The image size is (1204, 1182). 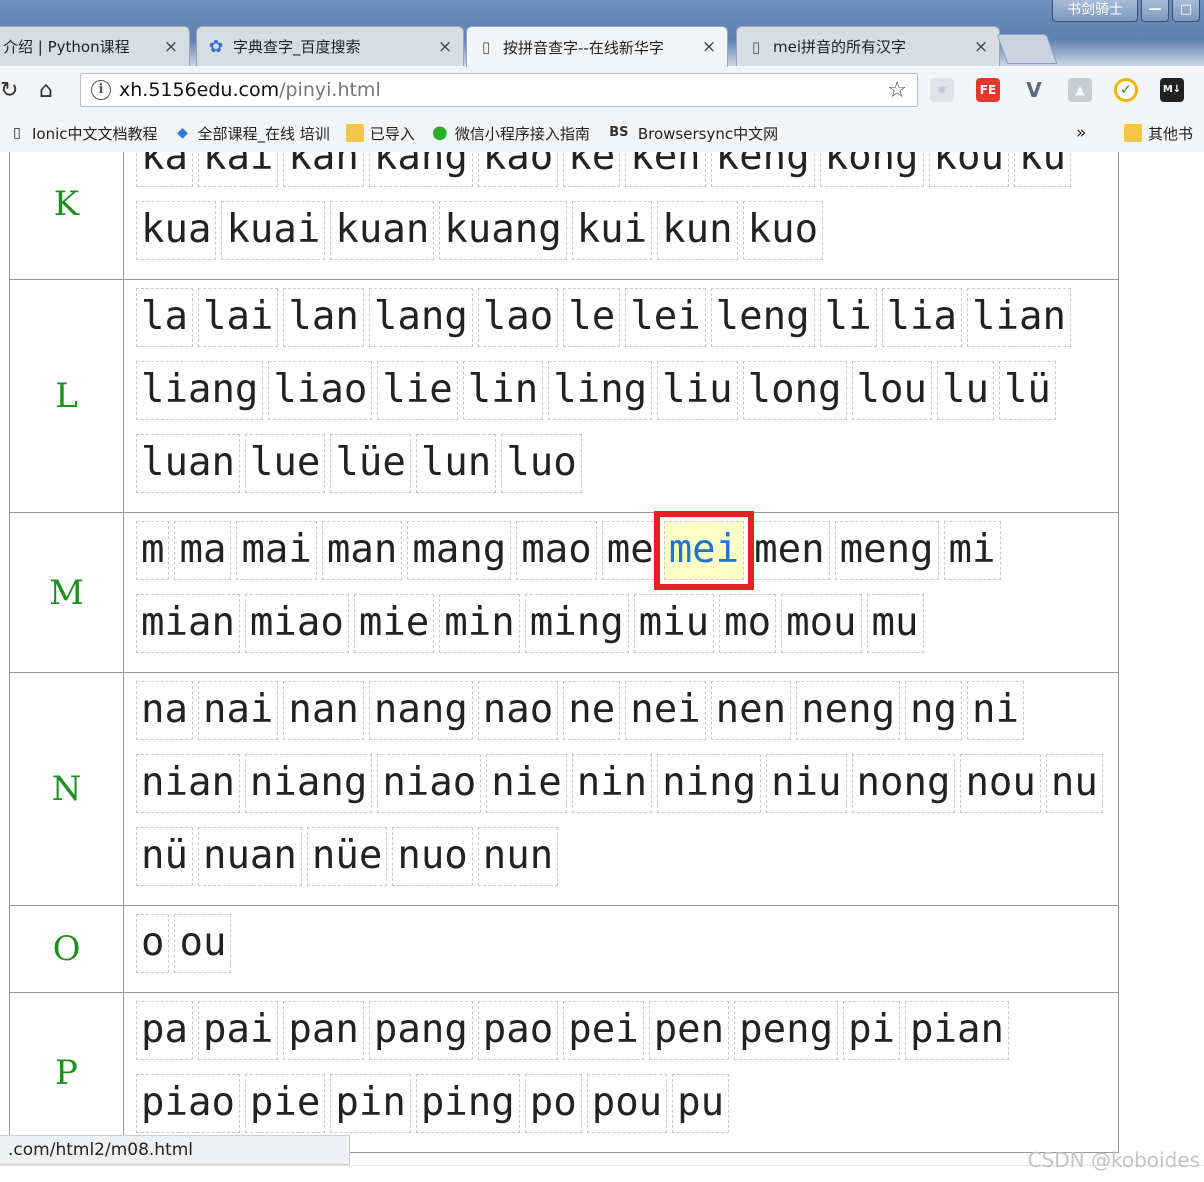 I want to click on syllable-link: nao, so click(x=518, y=710).